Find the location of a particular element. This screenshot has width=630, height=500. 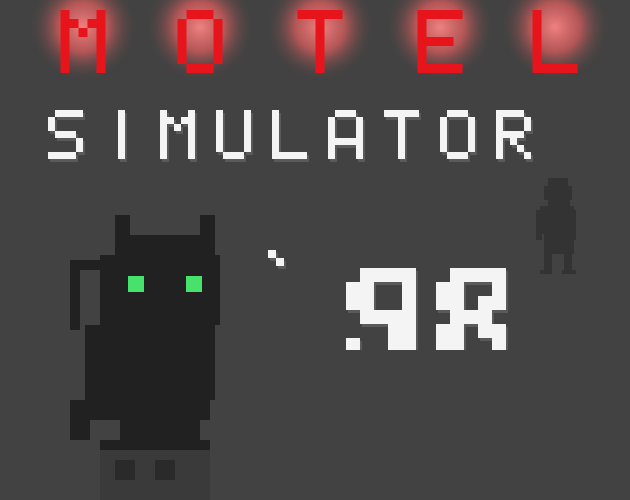

shadow-figure-sprite is located at coordinates (560, 225).